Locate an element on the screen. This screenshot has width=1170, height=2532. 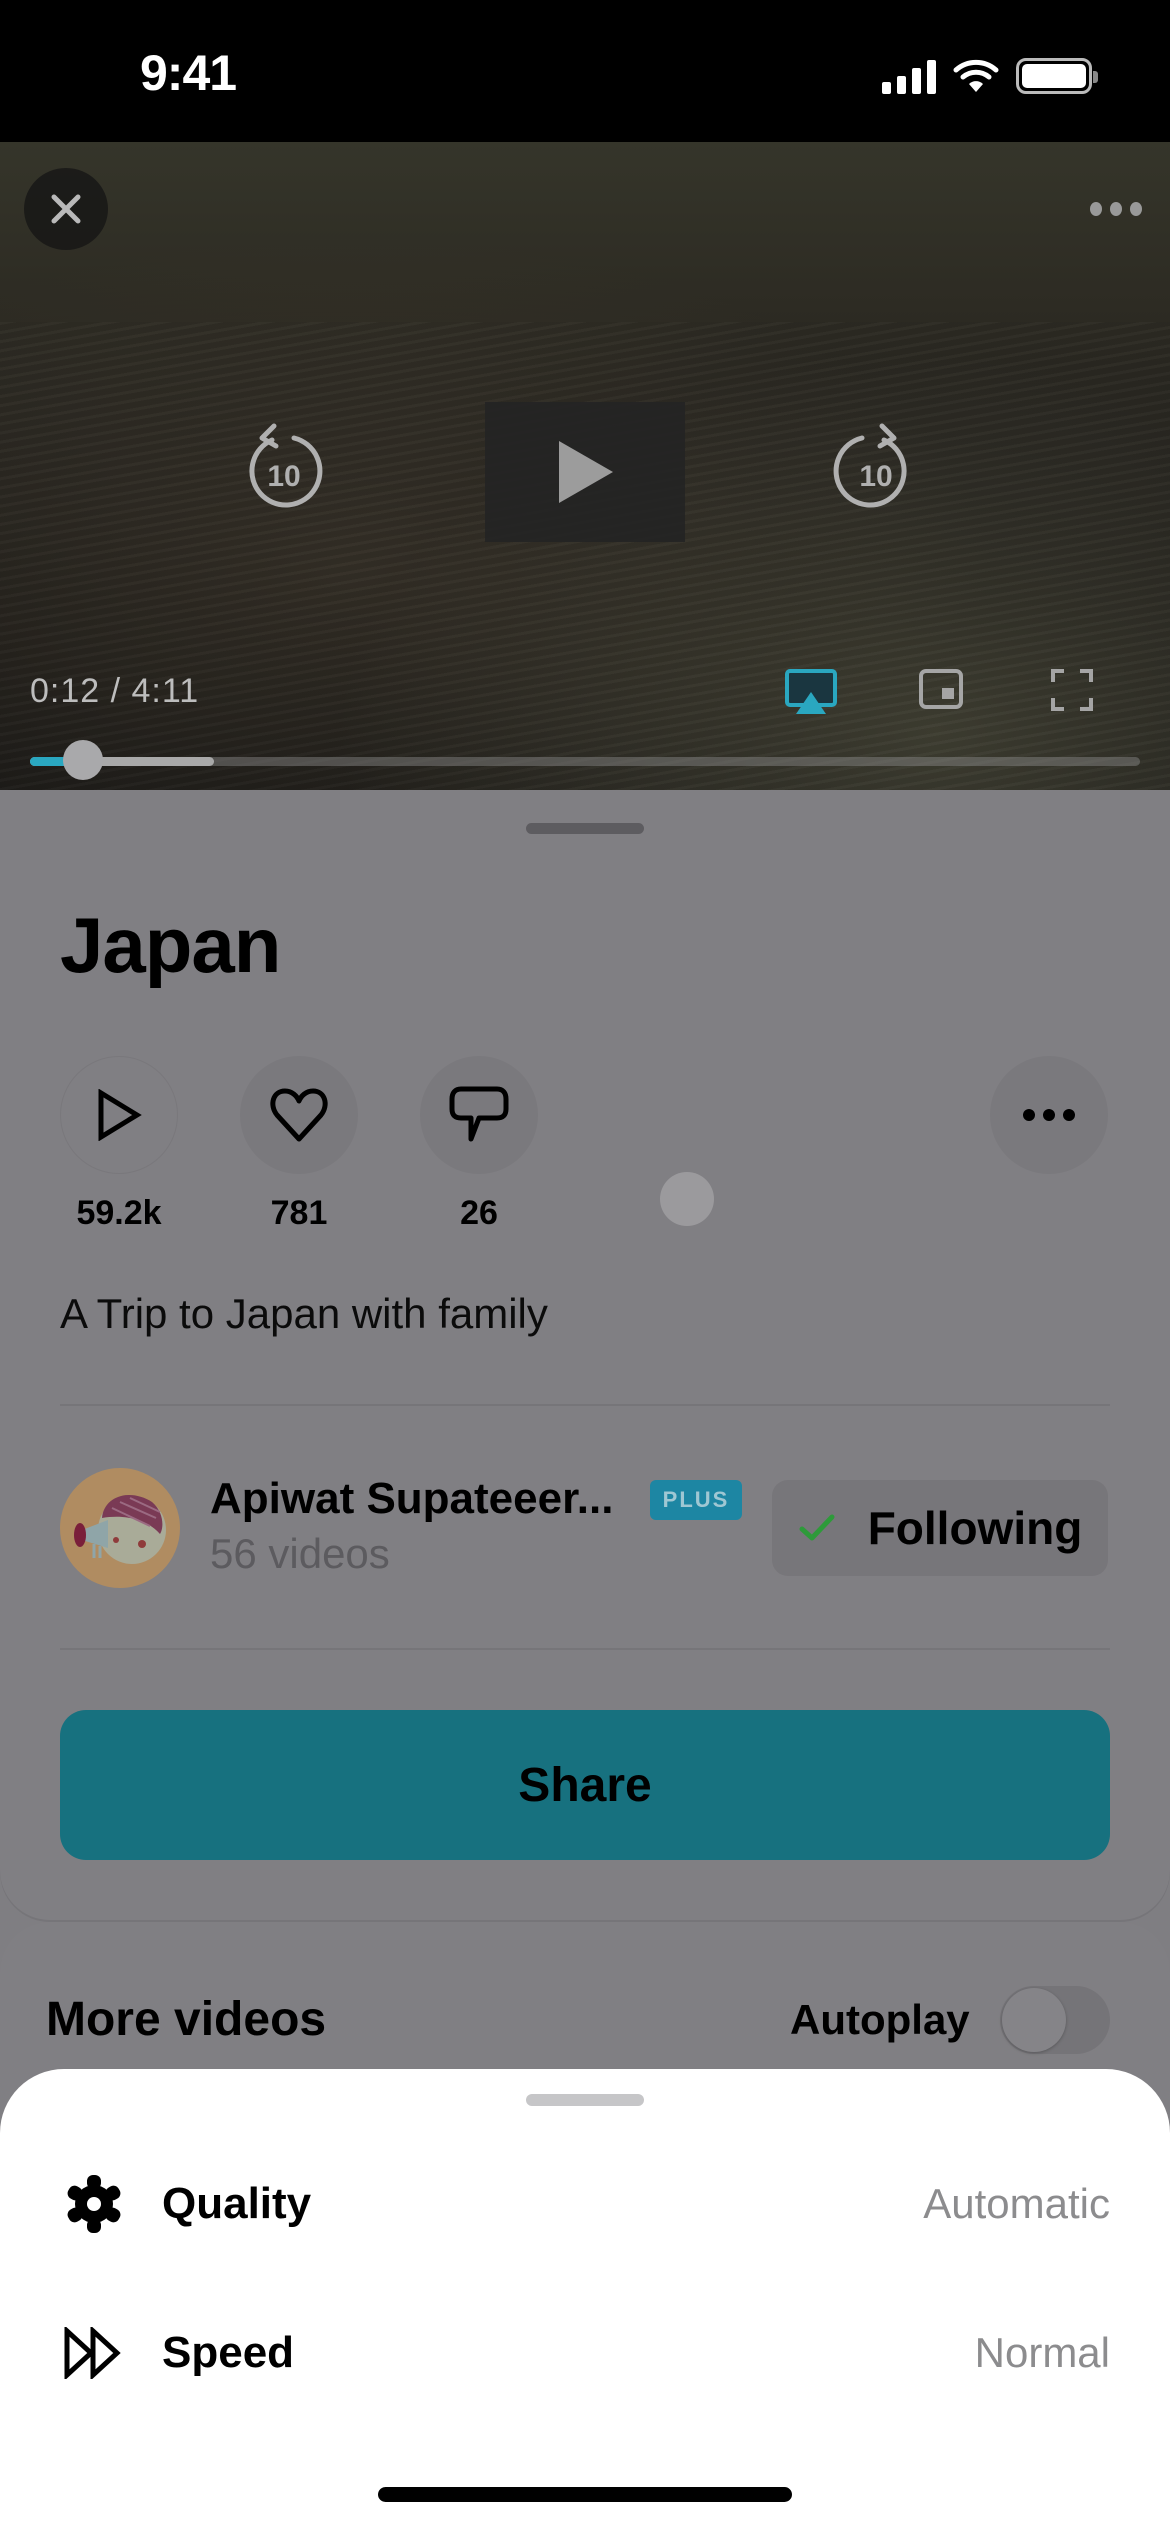
wifi-icon is located at coordinates (976, 75).